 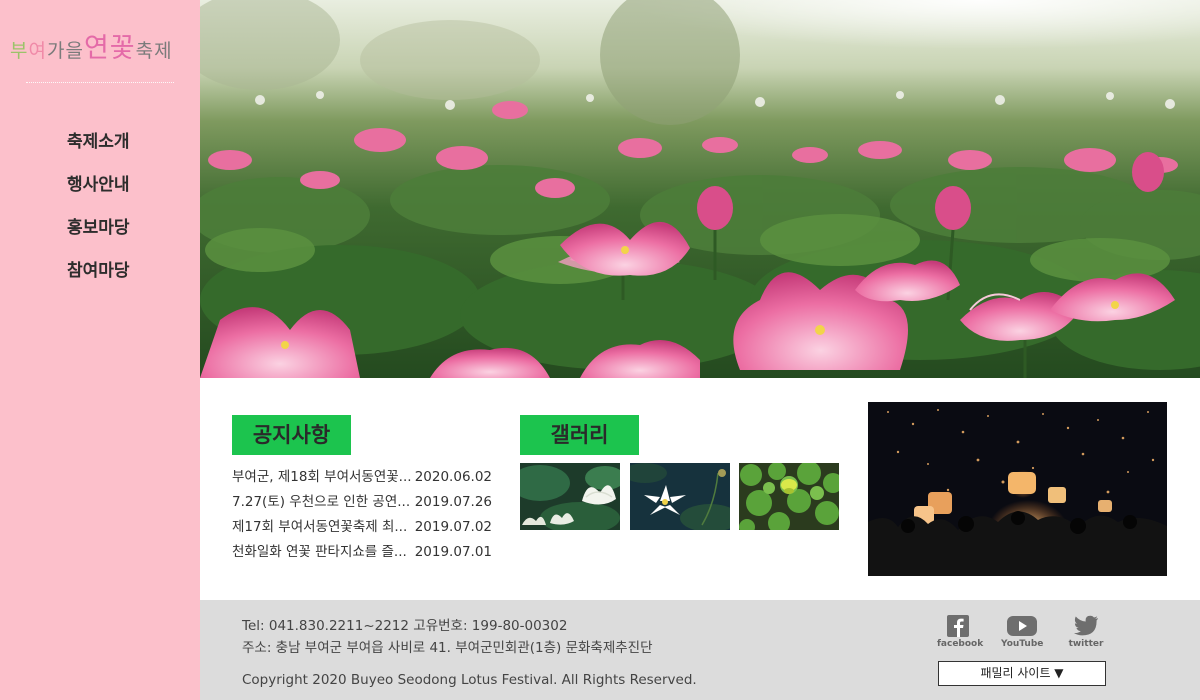 I want to click on logo-text-4: 연꽃, so click(x=109, y=48).